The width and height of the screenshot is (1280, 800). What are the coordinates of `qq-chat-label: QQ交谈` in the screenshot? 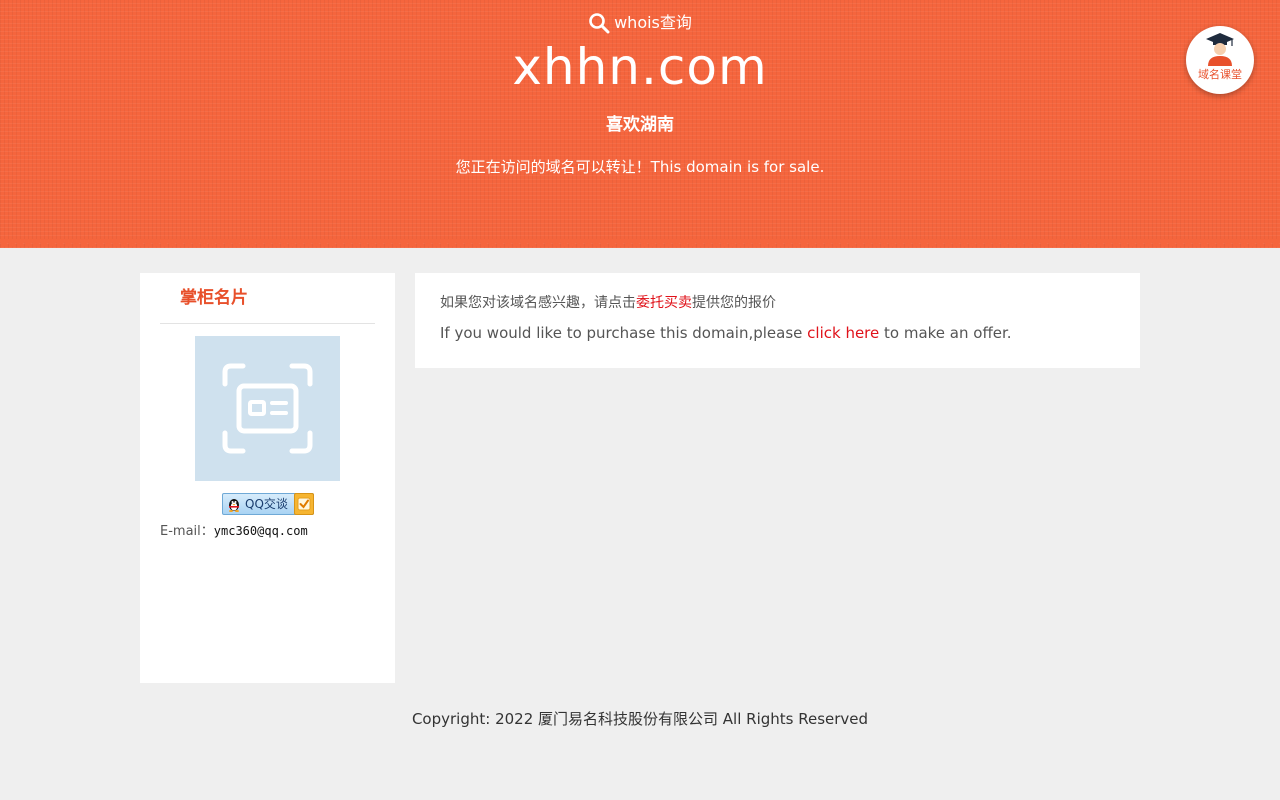 It's located at (266, 504).